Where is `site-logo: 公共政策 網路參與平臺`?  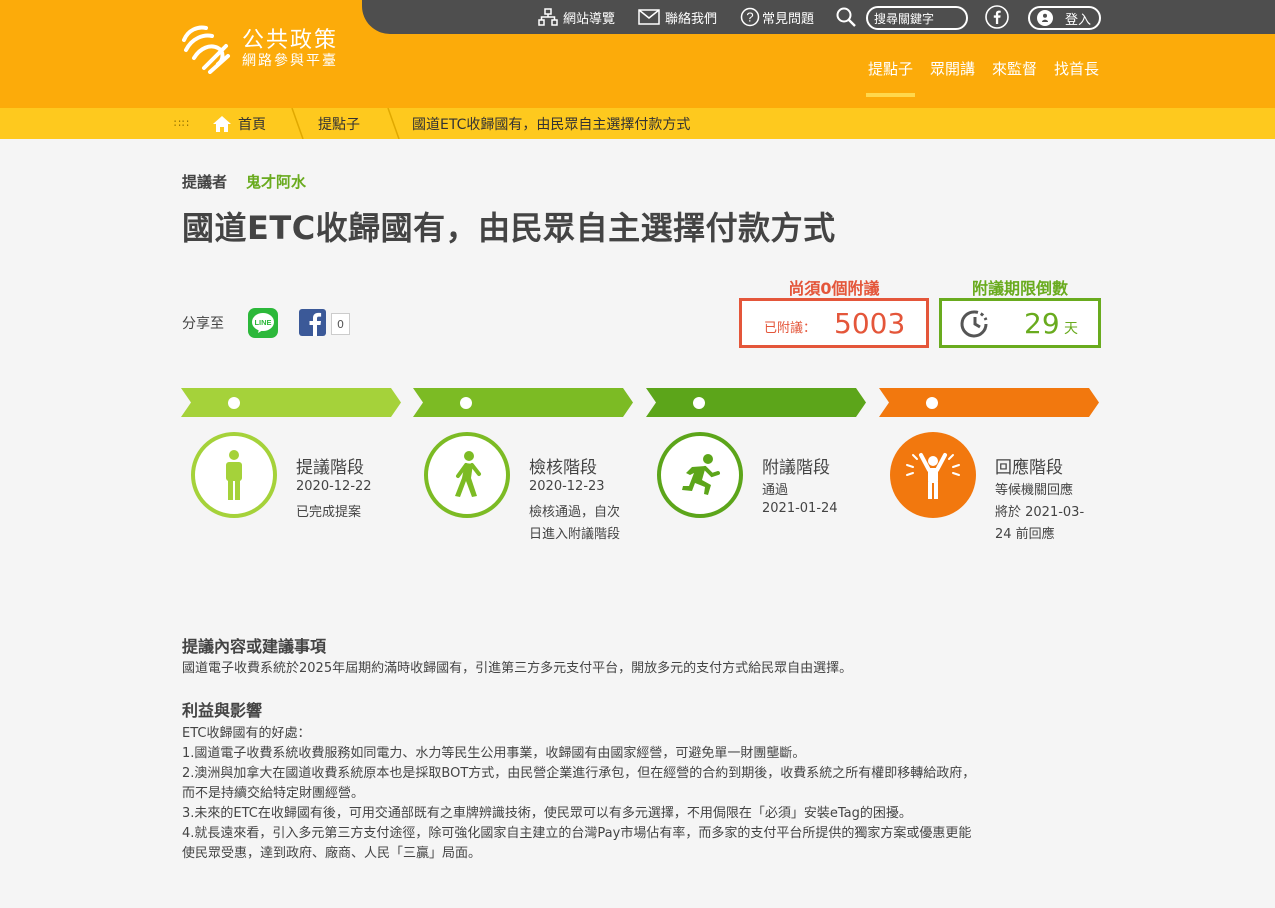
site-logo: 公共政策 網路參與平臺 is located at coordinates (275, 48).